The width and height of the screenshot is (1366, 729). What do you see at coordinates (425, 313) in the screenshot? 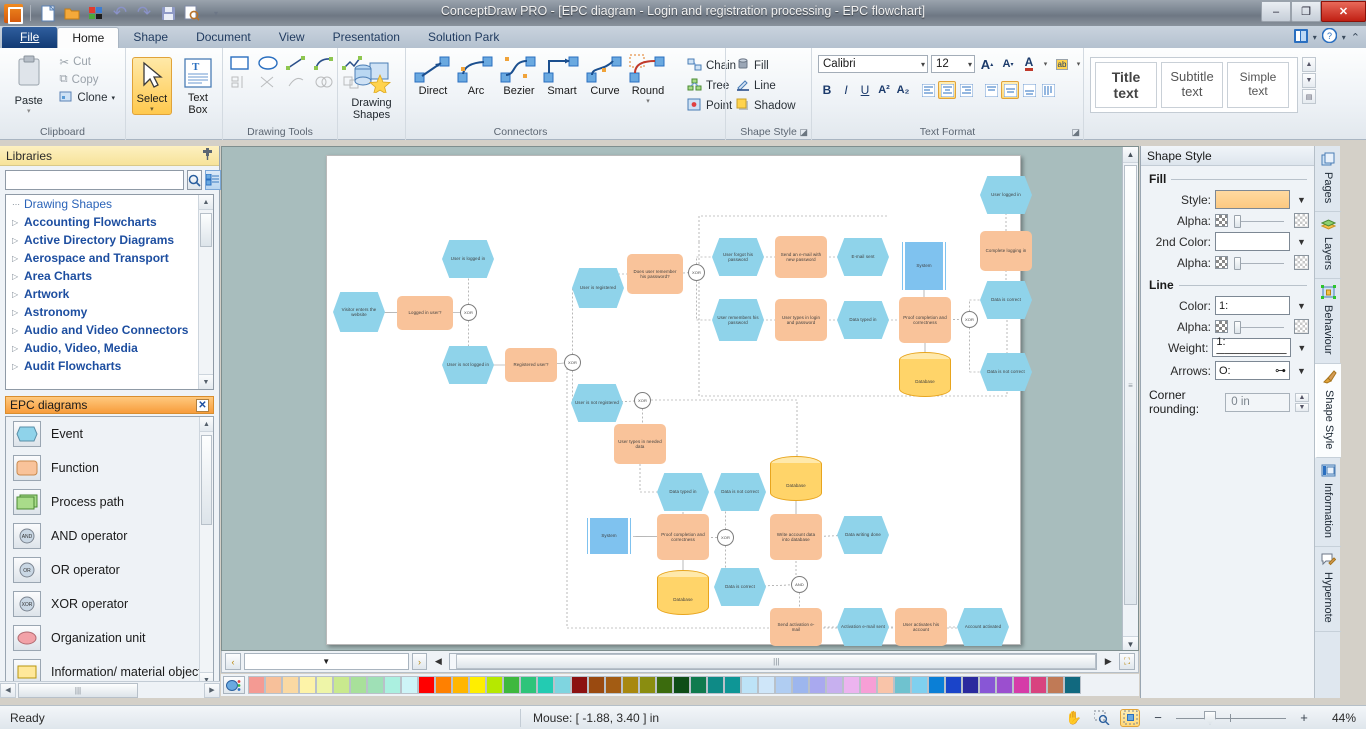
I see `diagram-node-function: Logged in user?` at bounding box center [425, 313].